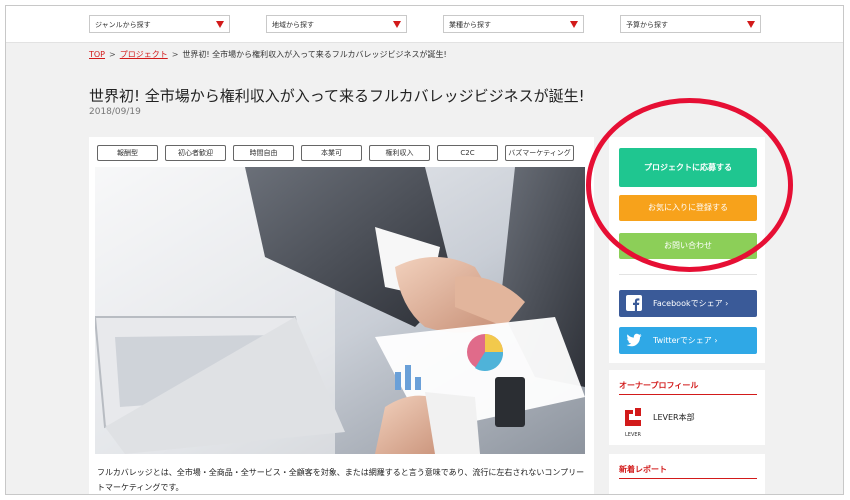  I want to click on owner-profile-panel: オーナープロフィール LEVER LEVER本部, so click(687, 407).